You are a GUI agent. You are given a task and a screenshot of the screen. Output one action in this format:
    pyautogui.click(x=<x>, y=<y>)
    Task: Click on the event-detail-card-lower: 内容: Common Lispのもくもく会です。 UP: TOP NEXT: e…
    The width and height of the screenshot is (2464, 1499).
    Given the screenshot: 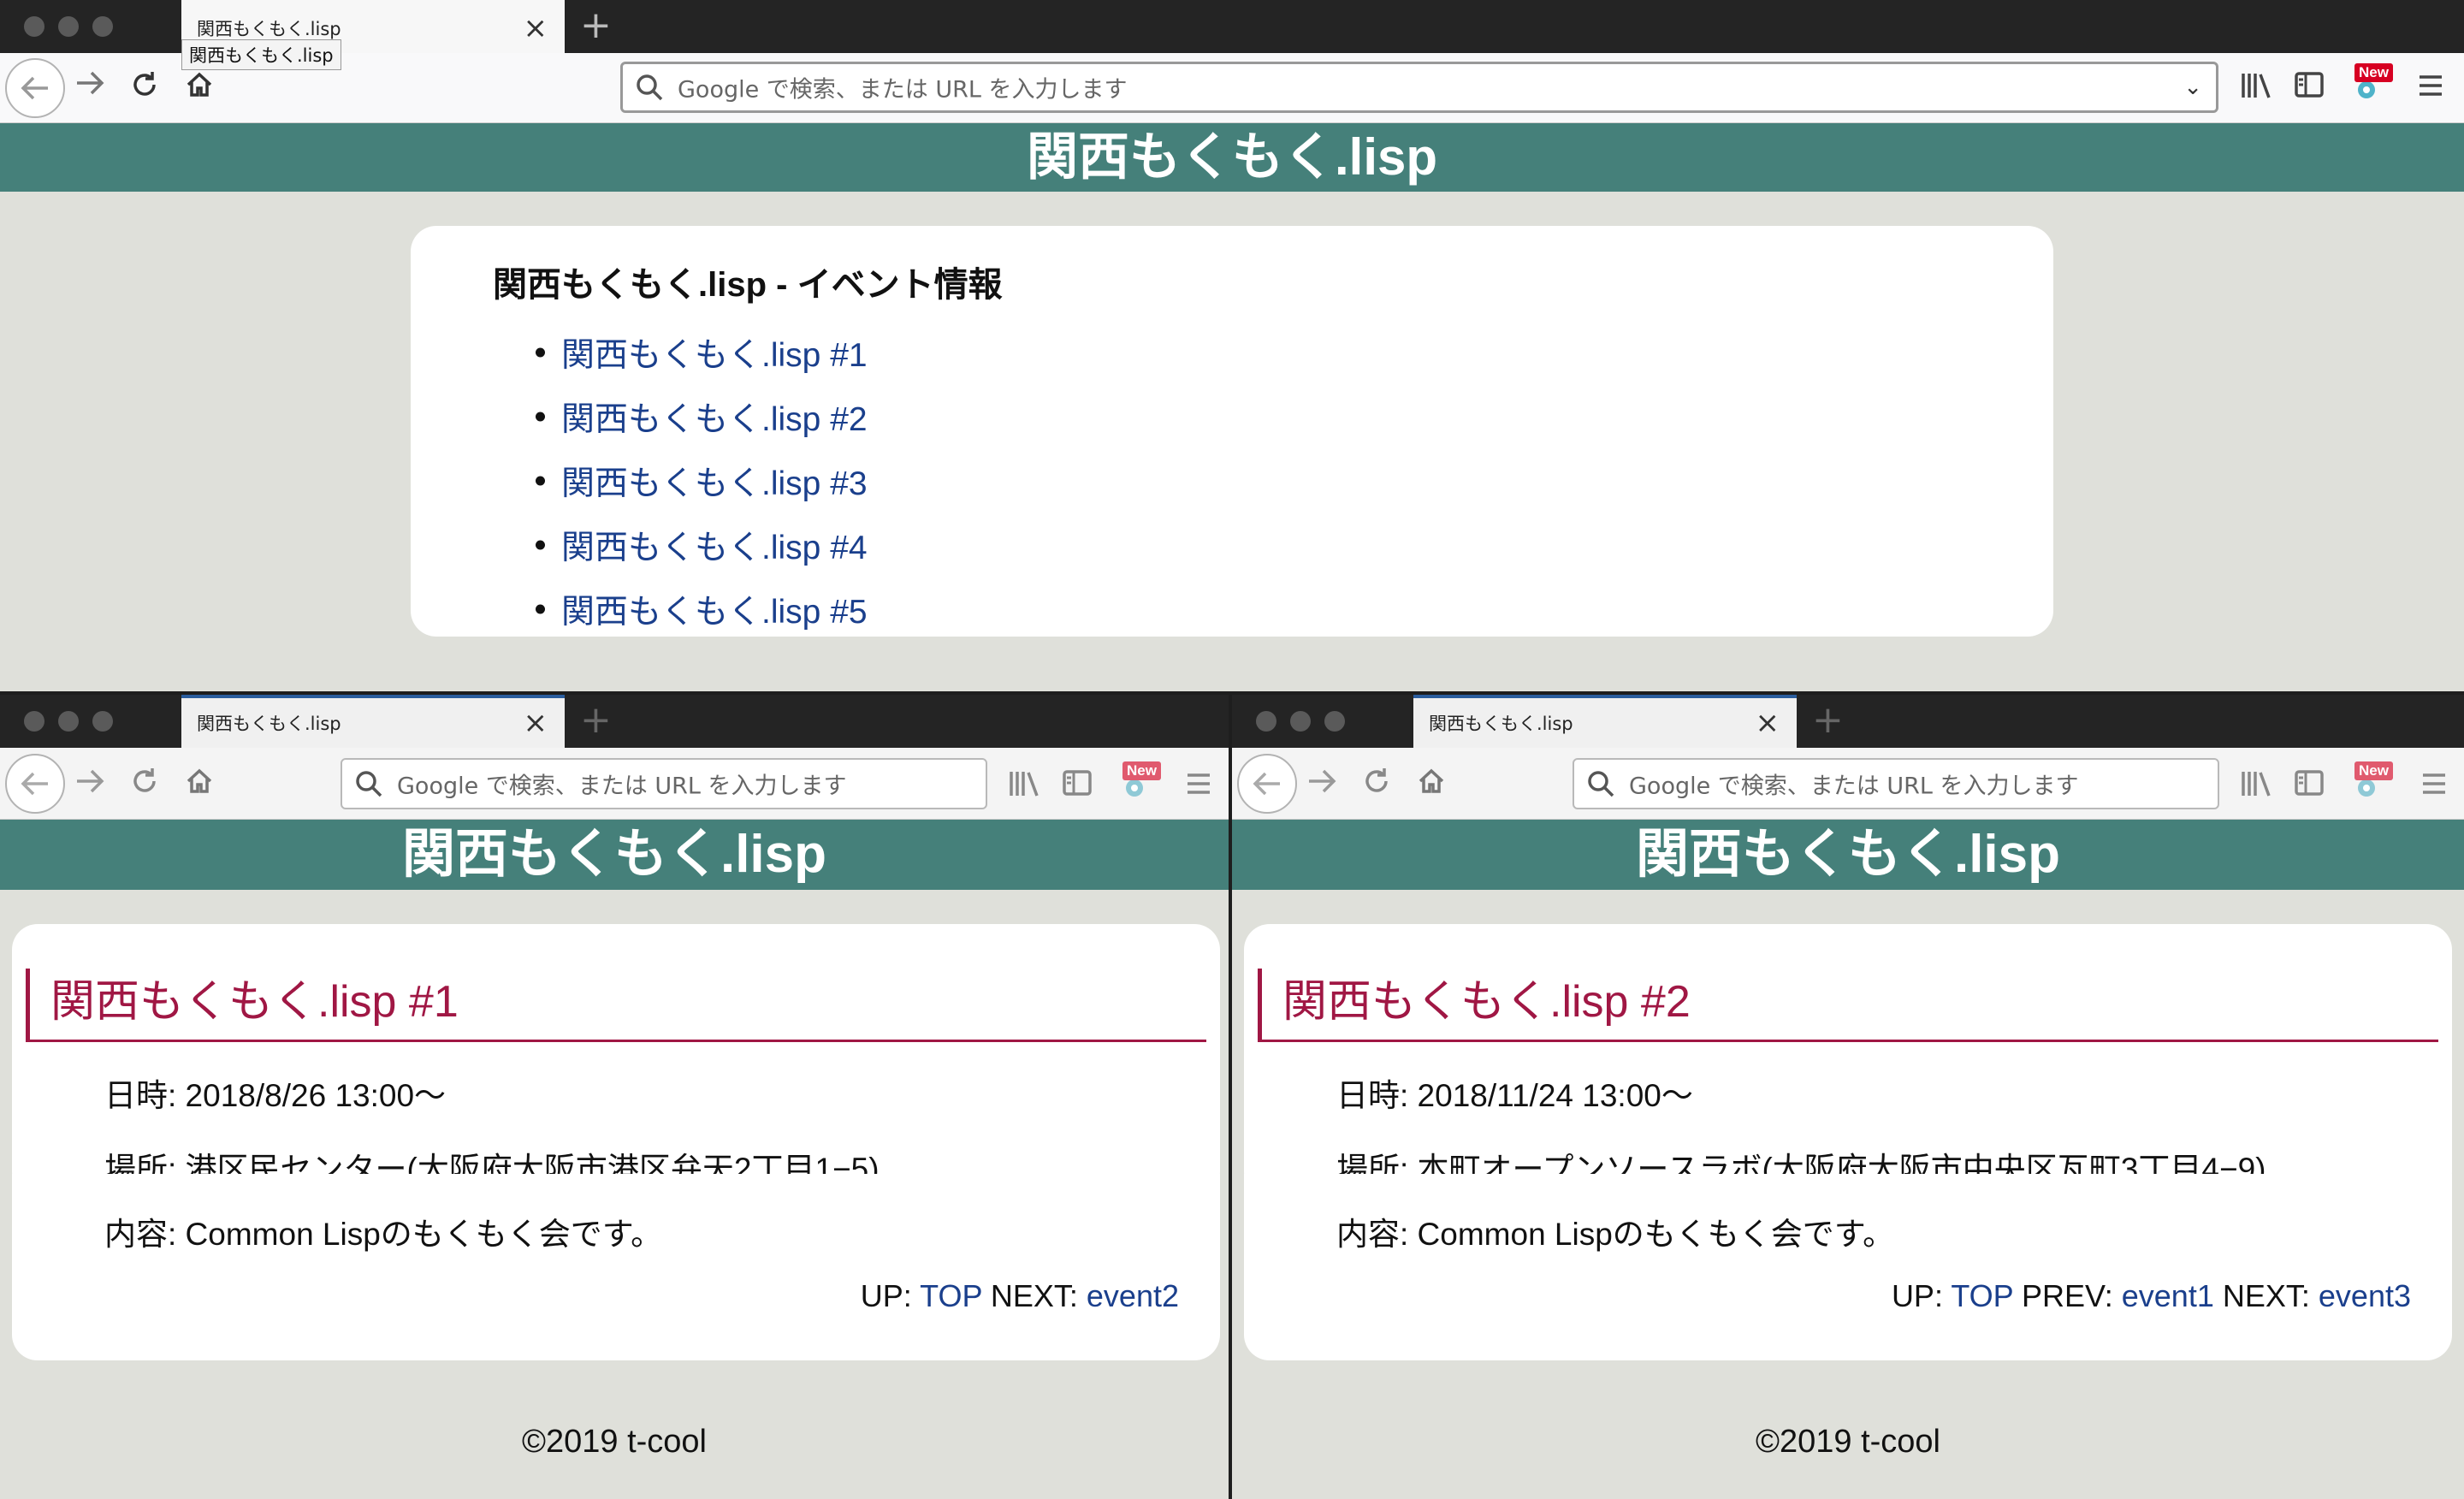 What is the action you would take?
    pyautogui.click(x=616, y=1267)
    